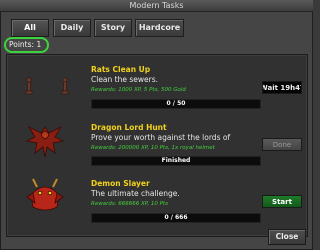  Describe the element at coordinates (125, 79) in the screenshot. I see `task-description: Clean the sewers.` at that location.